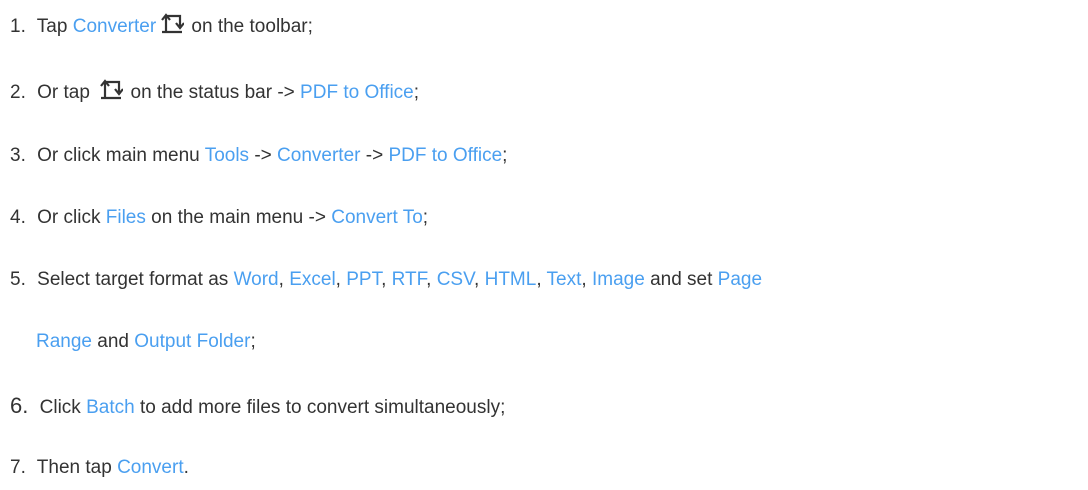 This screenshot has width=1088, height=490. I want to click on step-number: 7., so click(18, 467).